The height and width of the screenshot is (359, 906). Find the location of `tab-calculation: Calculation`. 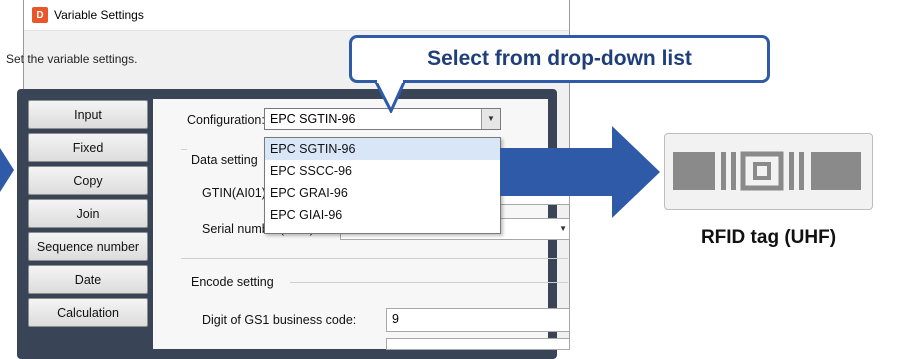

tab-calculation: Calculation is located at coordinates (88, 312).